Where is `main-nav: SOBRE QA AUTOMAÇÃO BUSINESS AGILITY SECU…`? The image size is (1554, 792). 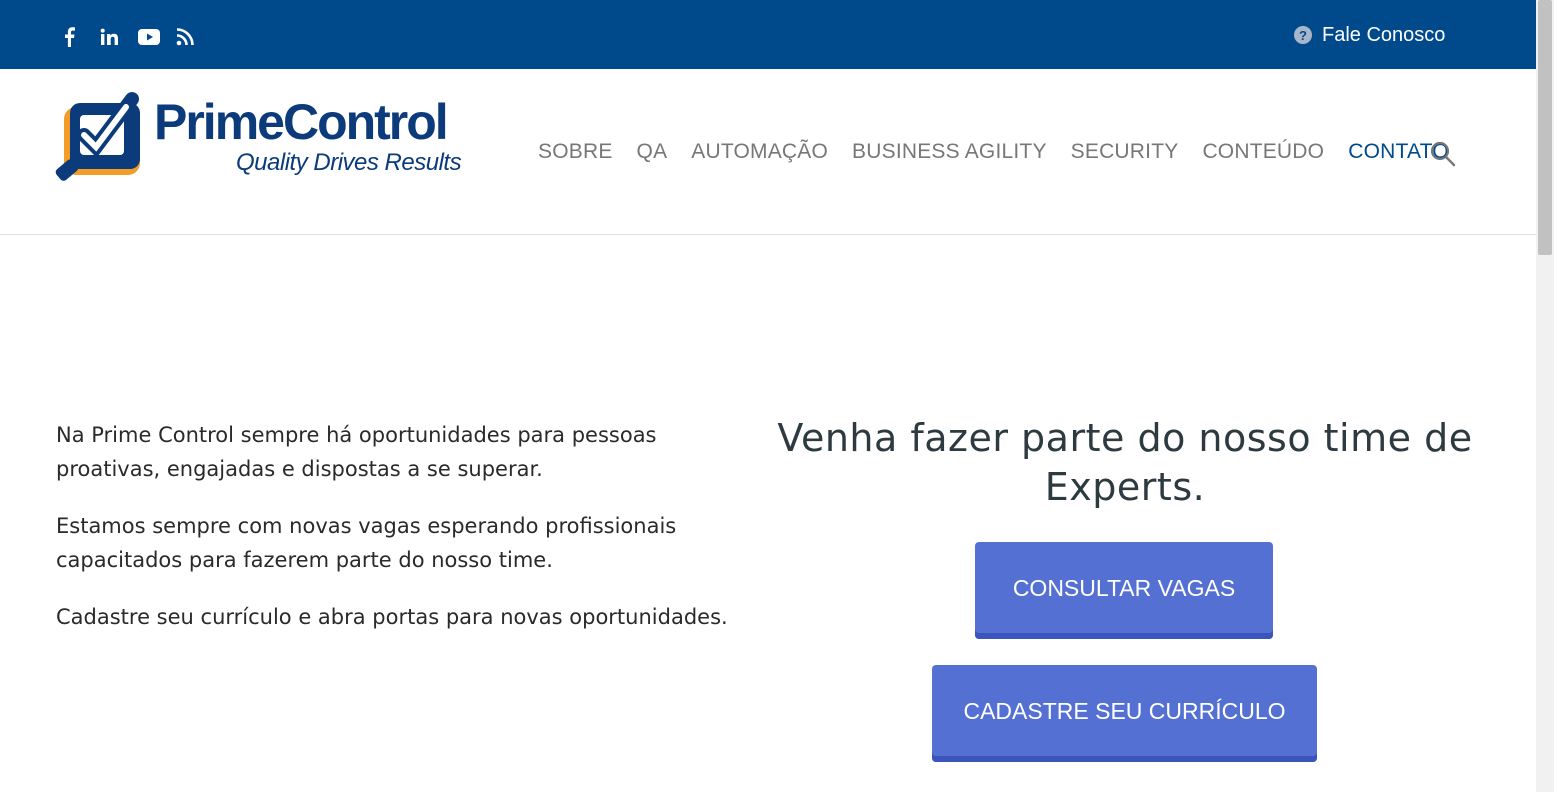
main-nav: SOBRE QA AUTOMAÇÃO BUSINESS AGILITY SECU… is located at coordinates (1005, 152).